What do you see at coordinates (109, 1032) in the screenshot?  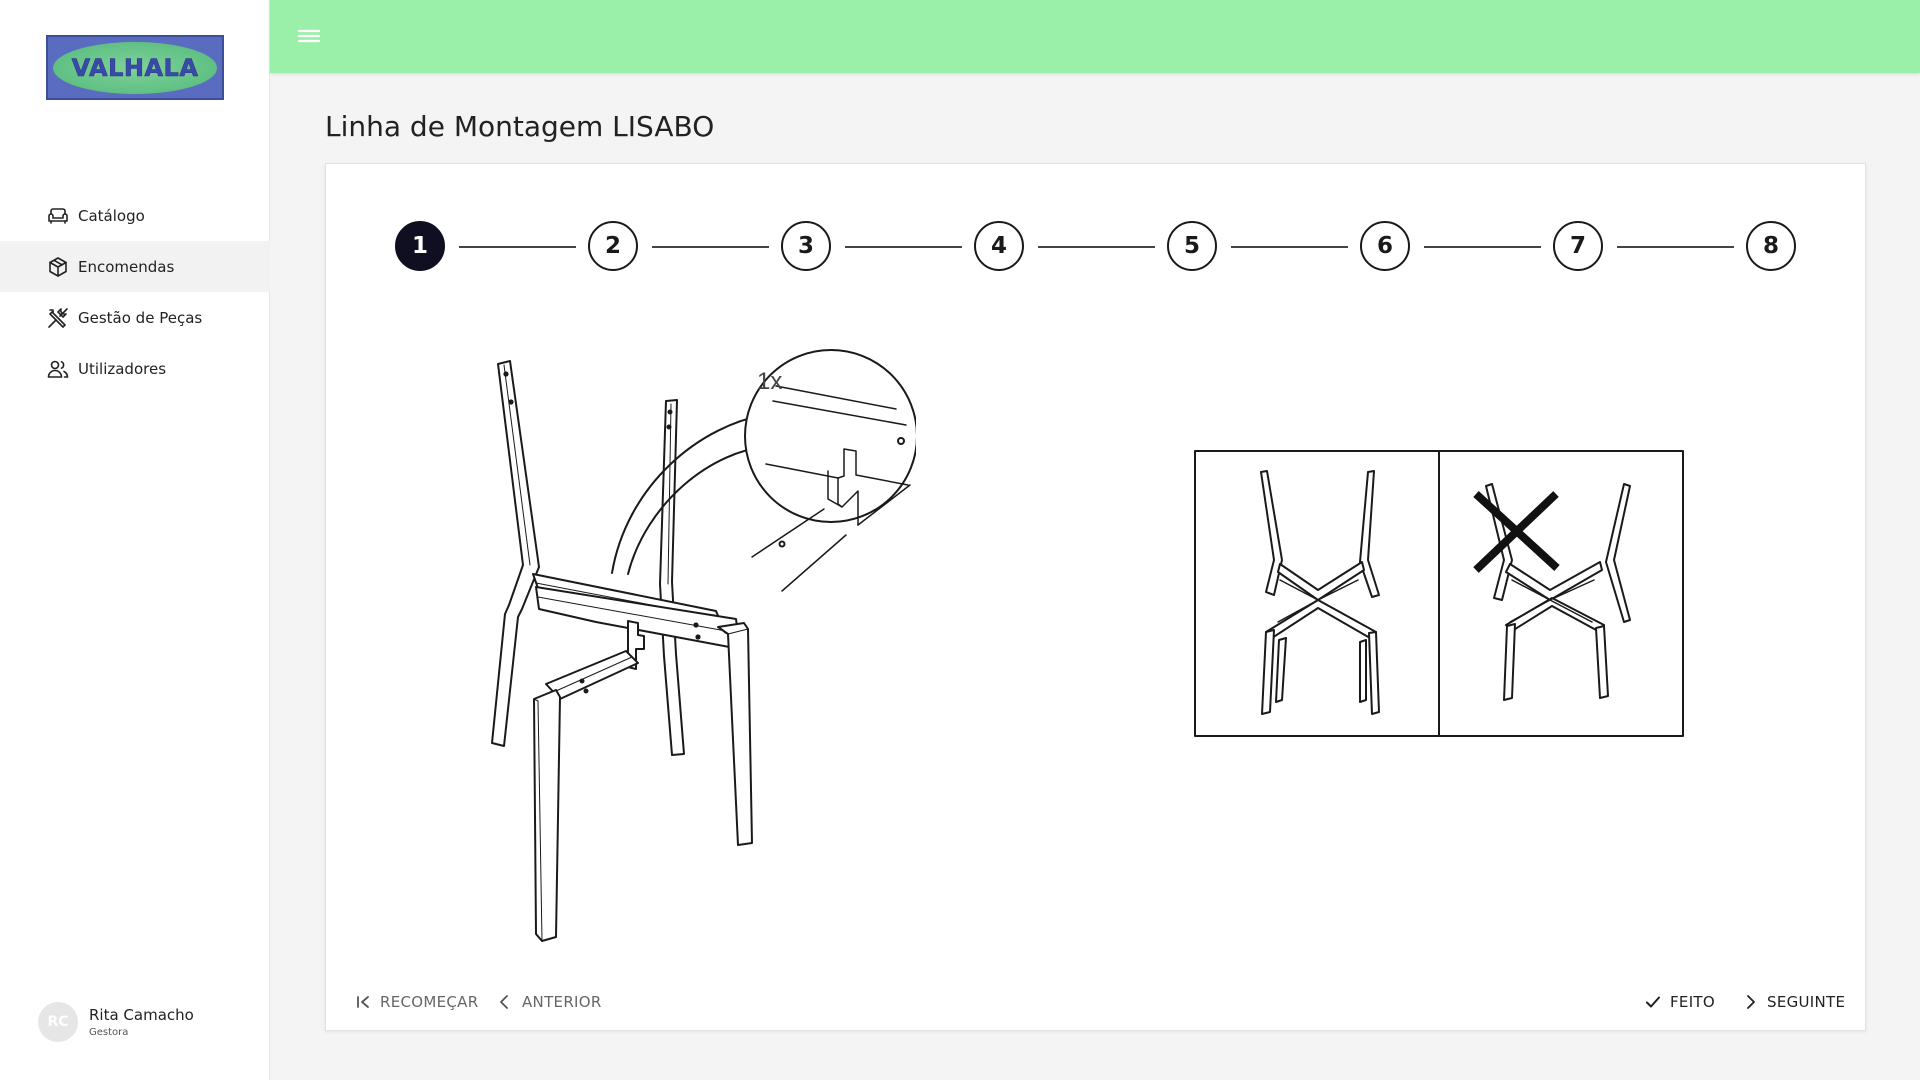 I see `user-role: Gestora` at bounding box center [109, 1032].